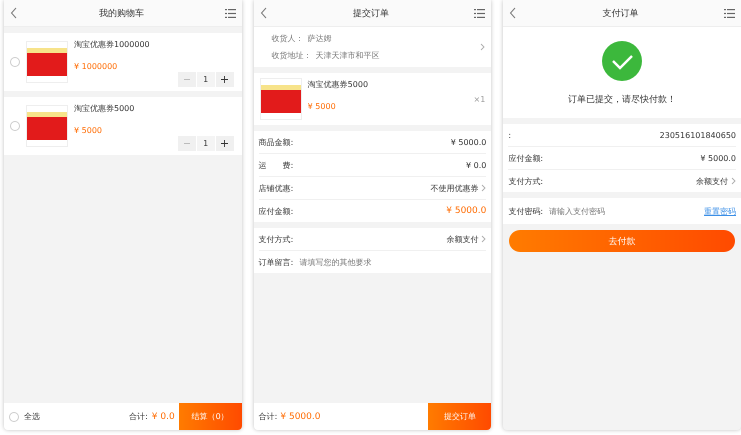 This screenshot has width=741, height=435. What do you see at coordinates (300, 417) in the screenshot?
I see `total-amount: ¥ 5000.0` at bounding box center [300, 417].